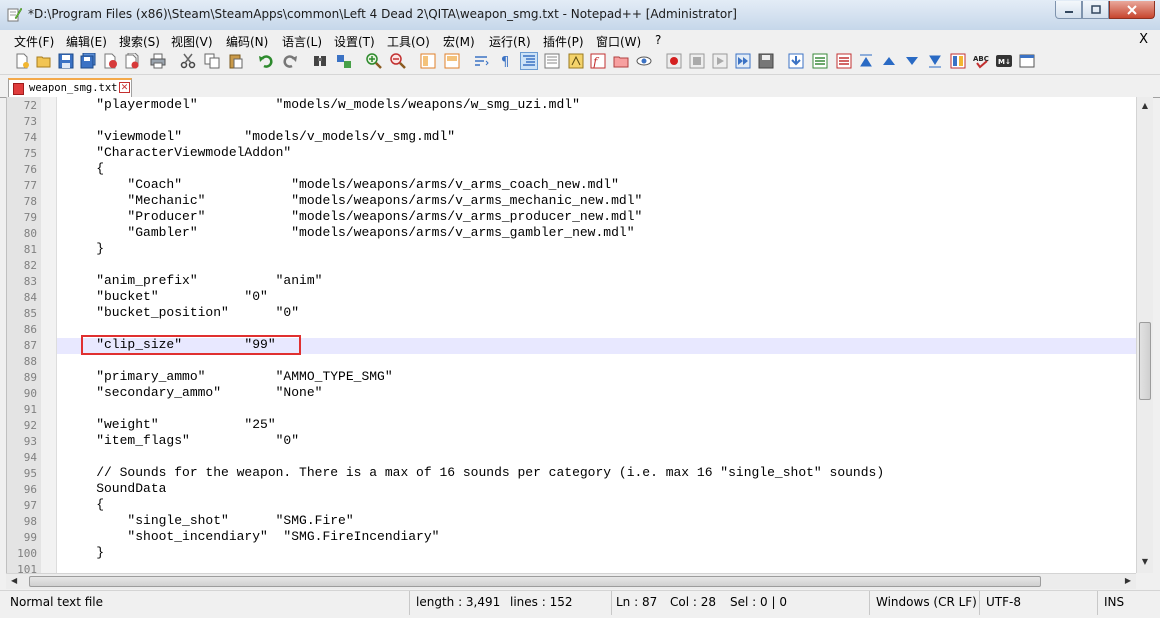  Describe the element at coordinates (290, 61) in the screenshot. I see `redo-icon` at that location.